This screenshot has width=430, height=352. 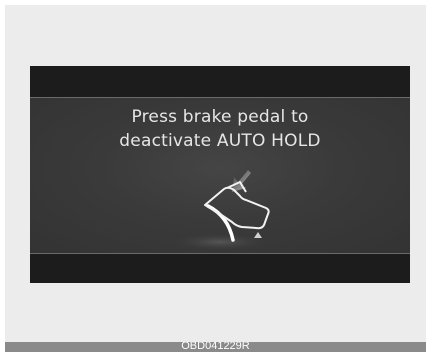 What do you see at coordinates (220, 141) in the screenshot?
I see `message-line-2: deactivate AUTO HOLD` at bounding box center [220, 141].